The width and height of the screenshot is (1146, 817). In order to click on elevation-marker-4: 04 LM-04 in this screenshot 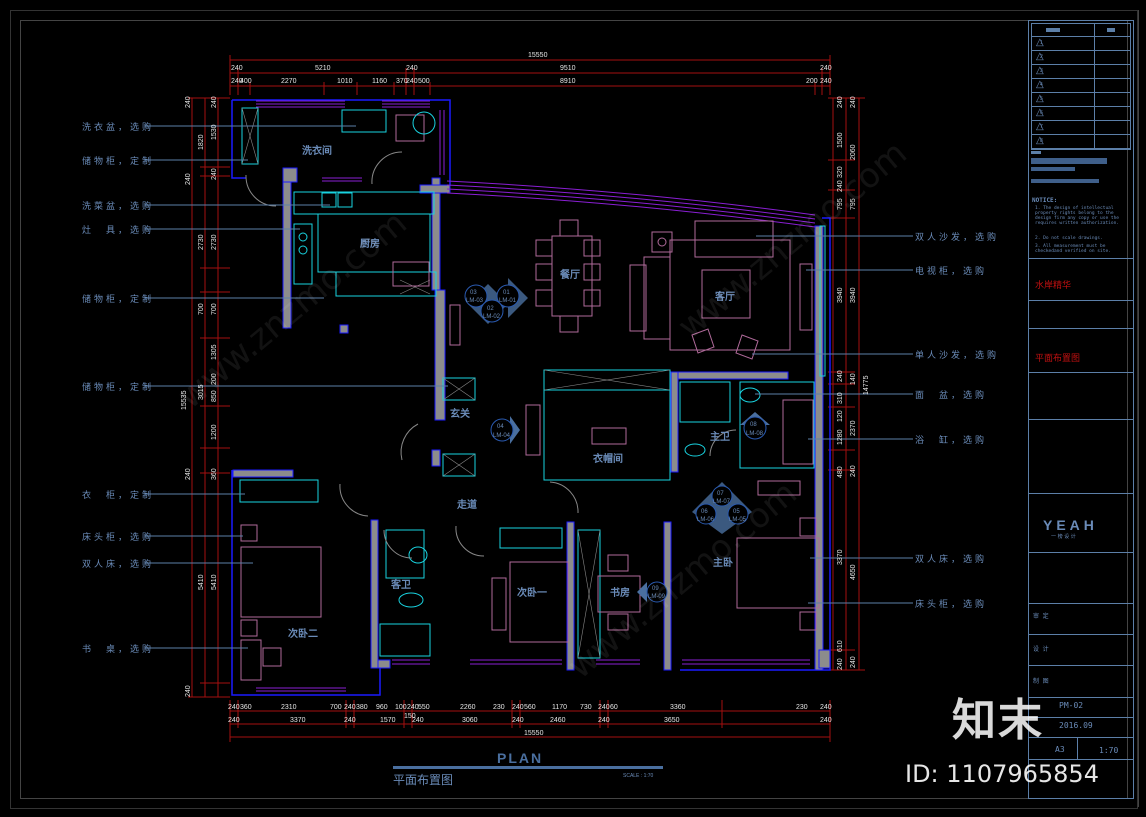, I will do `click(505, 430)`.